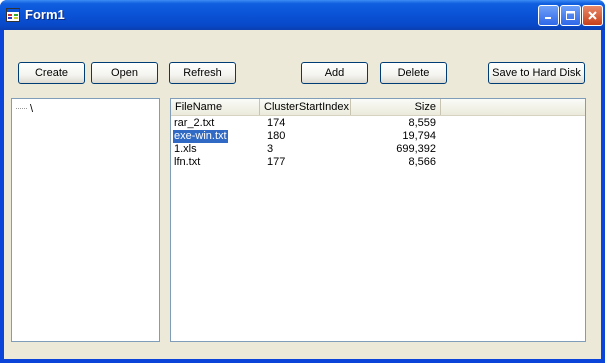 The image size is (605, 363). Describe the element at coordinates (31, 109) in the screenshot. I see `tree-root-node: \` at that location.